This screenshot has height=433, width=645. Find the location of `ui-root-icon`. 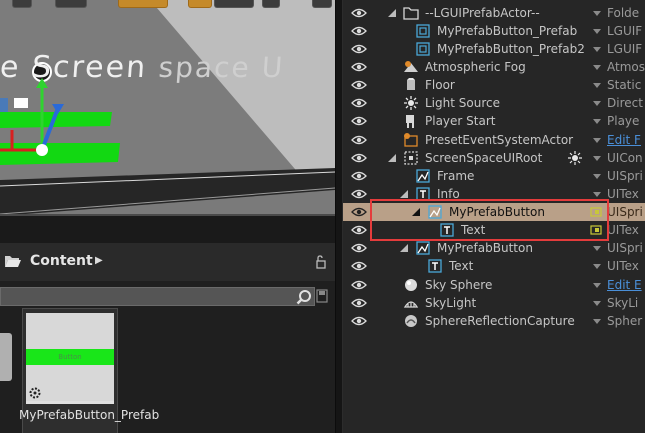

ui-root-icon is located at coordinates (411, 158).